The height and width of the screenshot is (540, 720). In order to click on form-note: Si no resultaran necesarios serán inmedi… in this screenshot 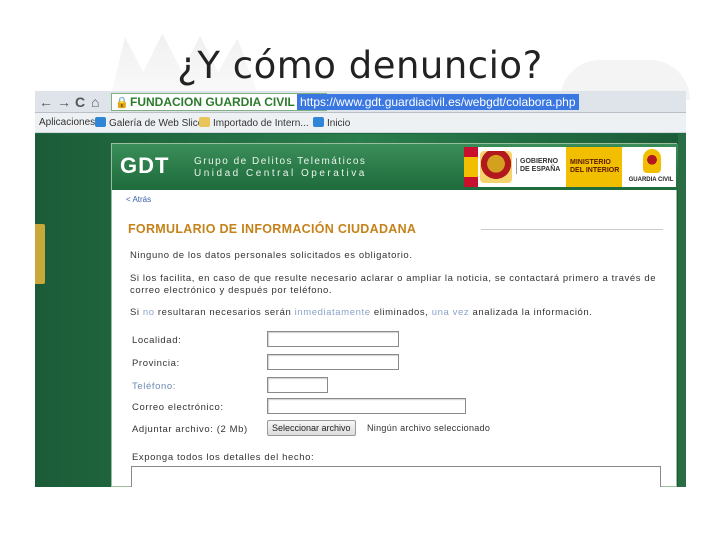, I will do `click(400, 313)`.